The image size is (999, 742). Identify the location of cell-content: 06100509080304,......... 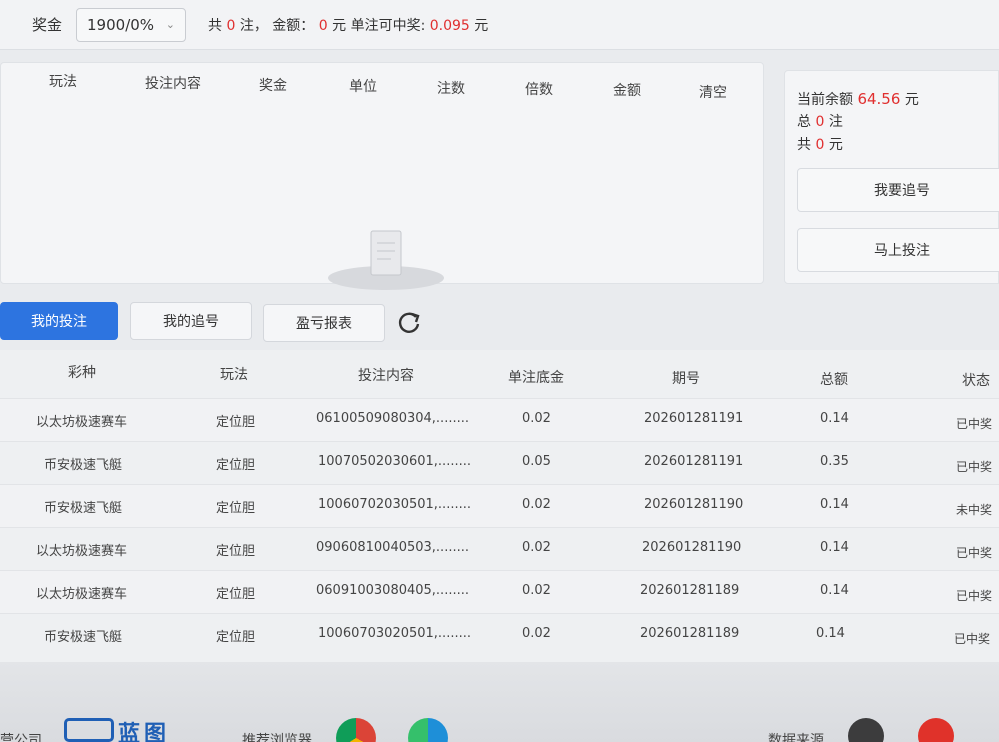
(392, 418).